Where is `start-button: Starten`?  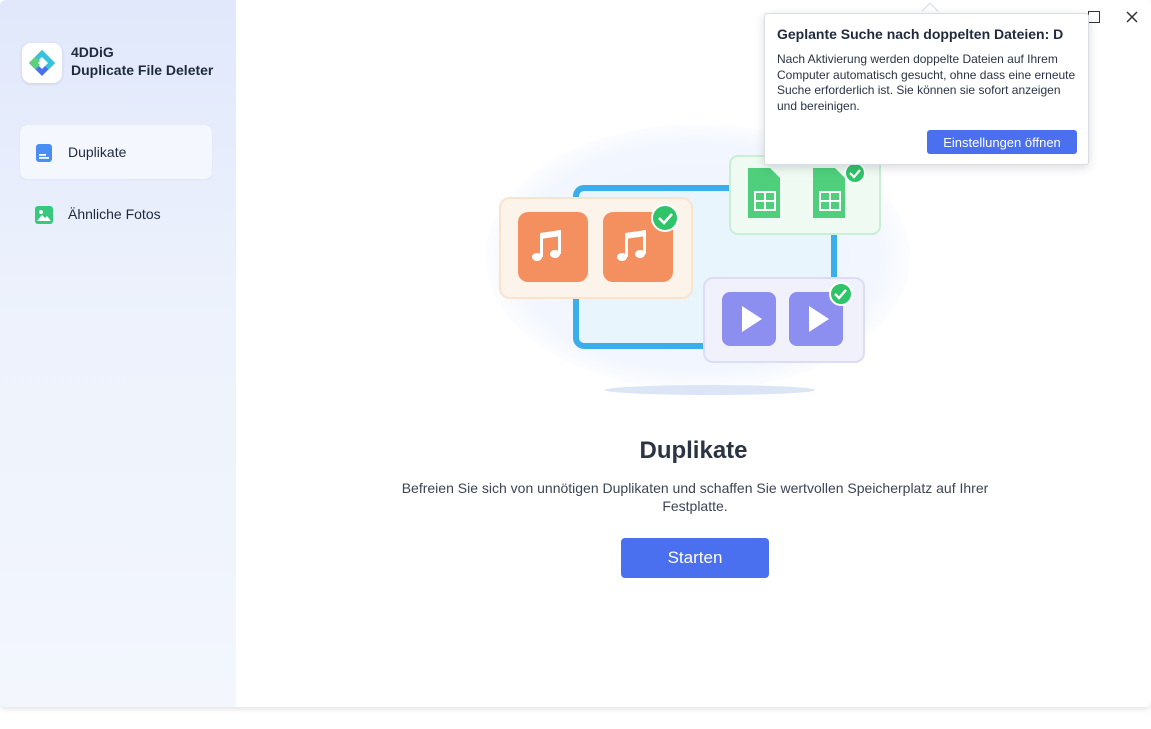 start-button: Starten is located at coordinates (695, 558).